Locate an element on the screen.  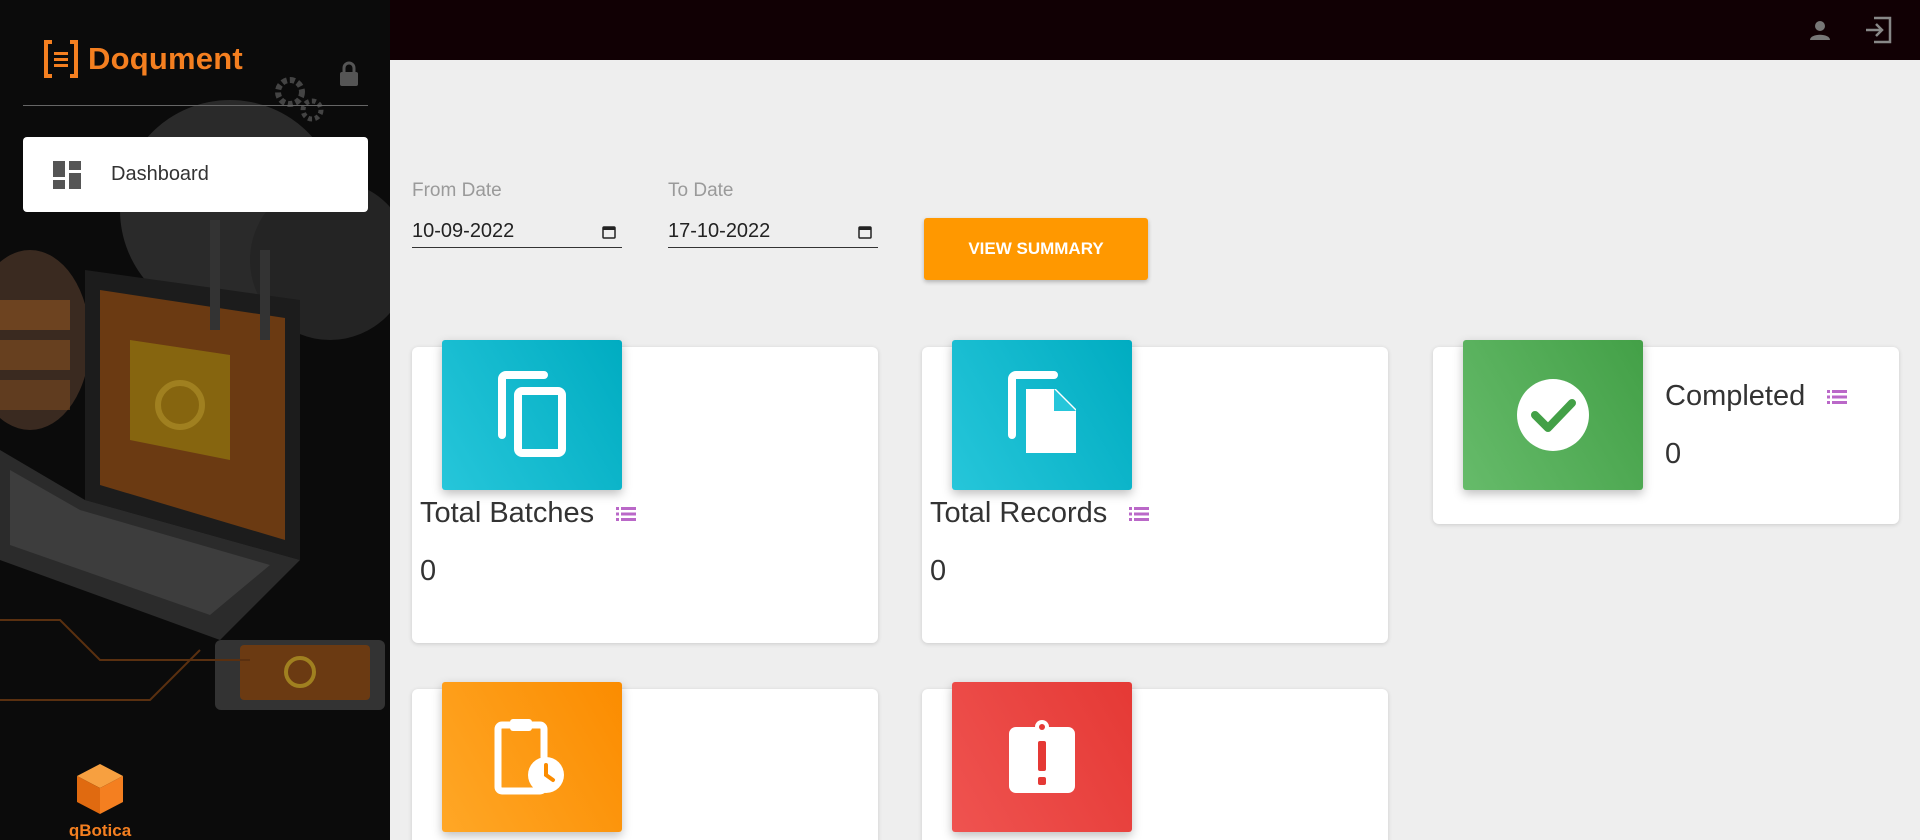
user-icon is located at coordinates (1820, 30).